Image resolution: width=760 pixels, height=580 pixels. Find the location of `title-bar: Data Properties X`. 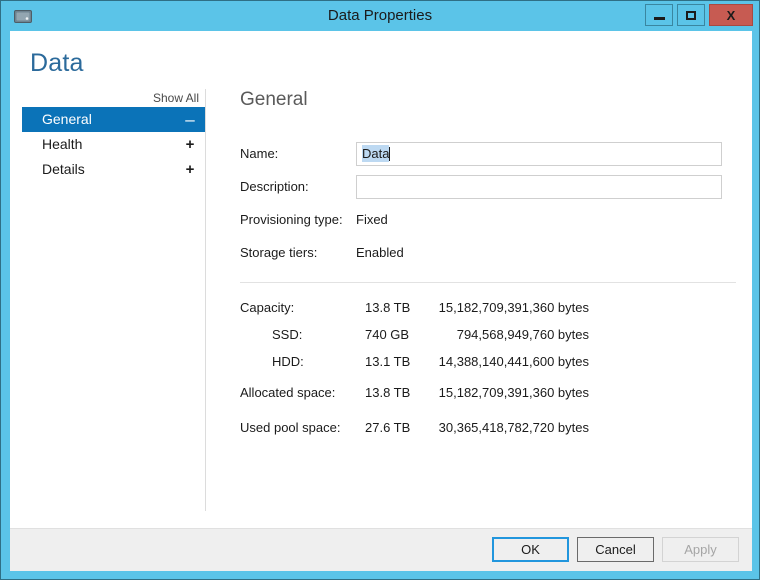

title-bar: Data Properties X is located at coordinates (380, 16).